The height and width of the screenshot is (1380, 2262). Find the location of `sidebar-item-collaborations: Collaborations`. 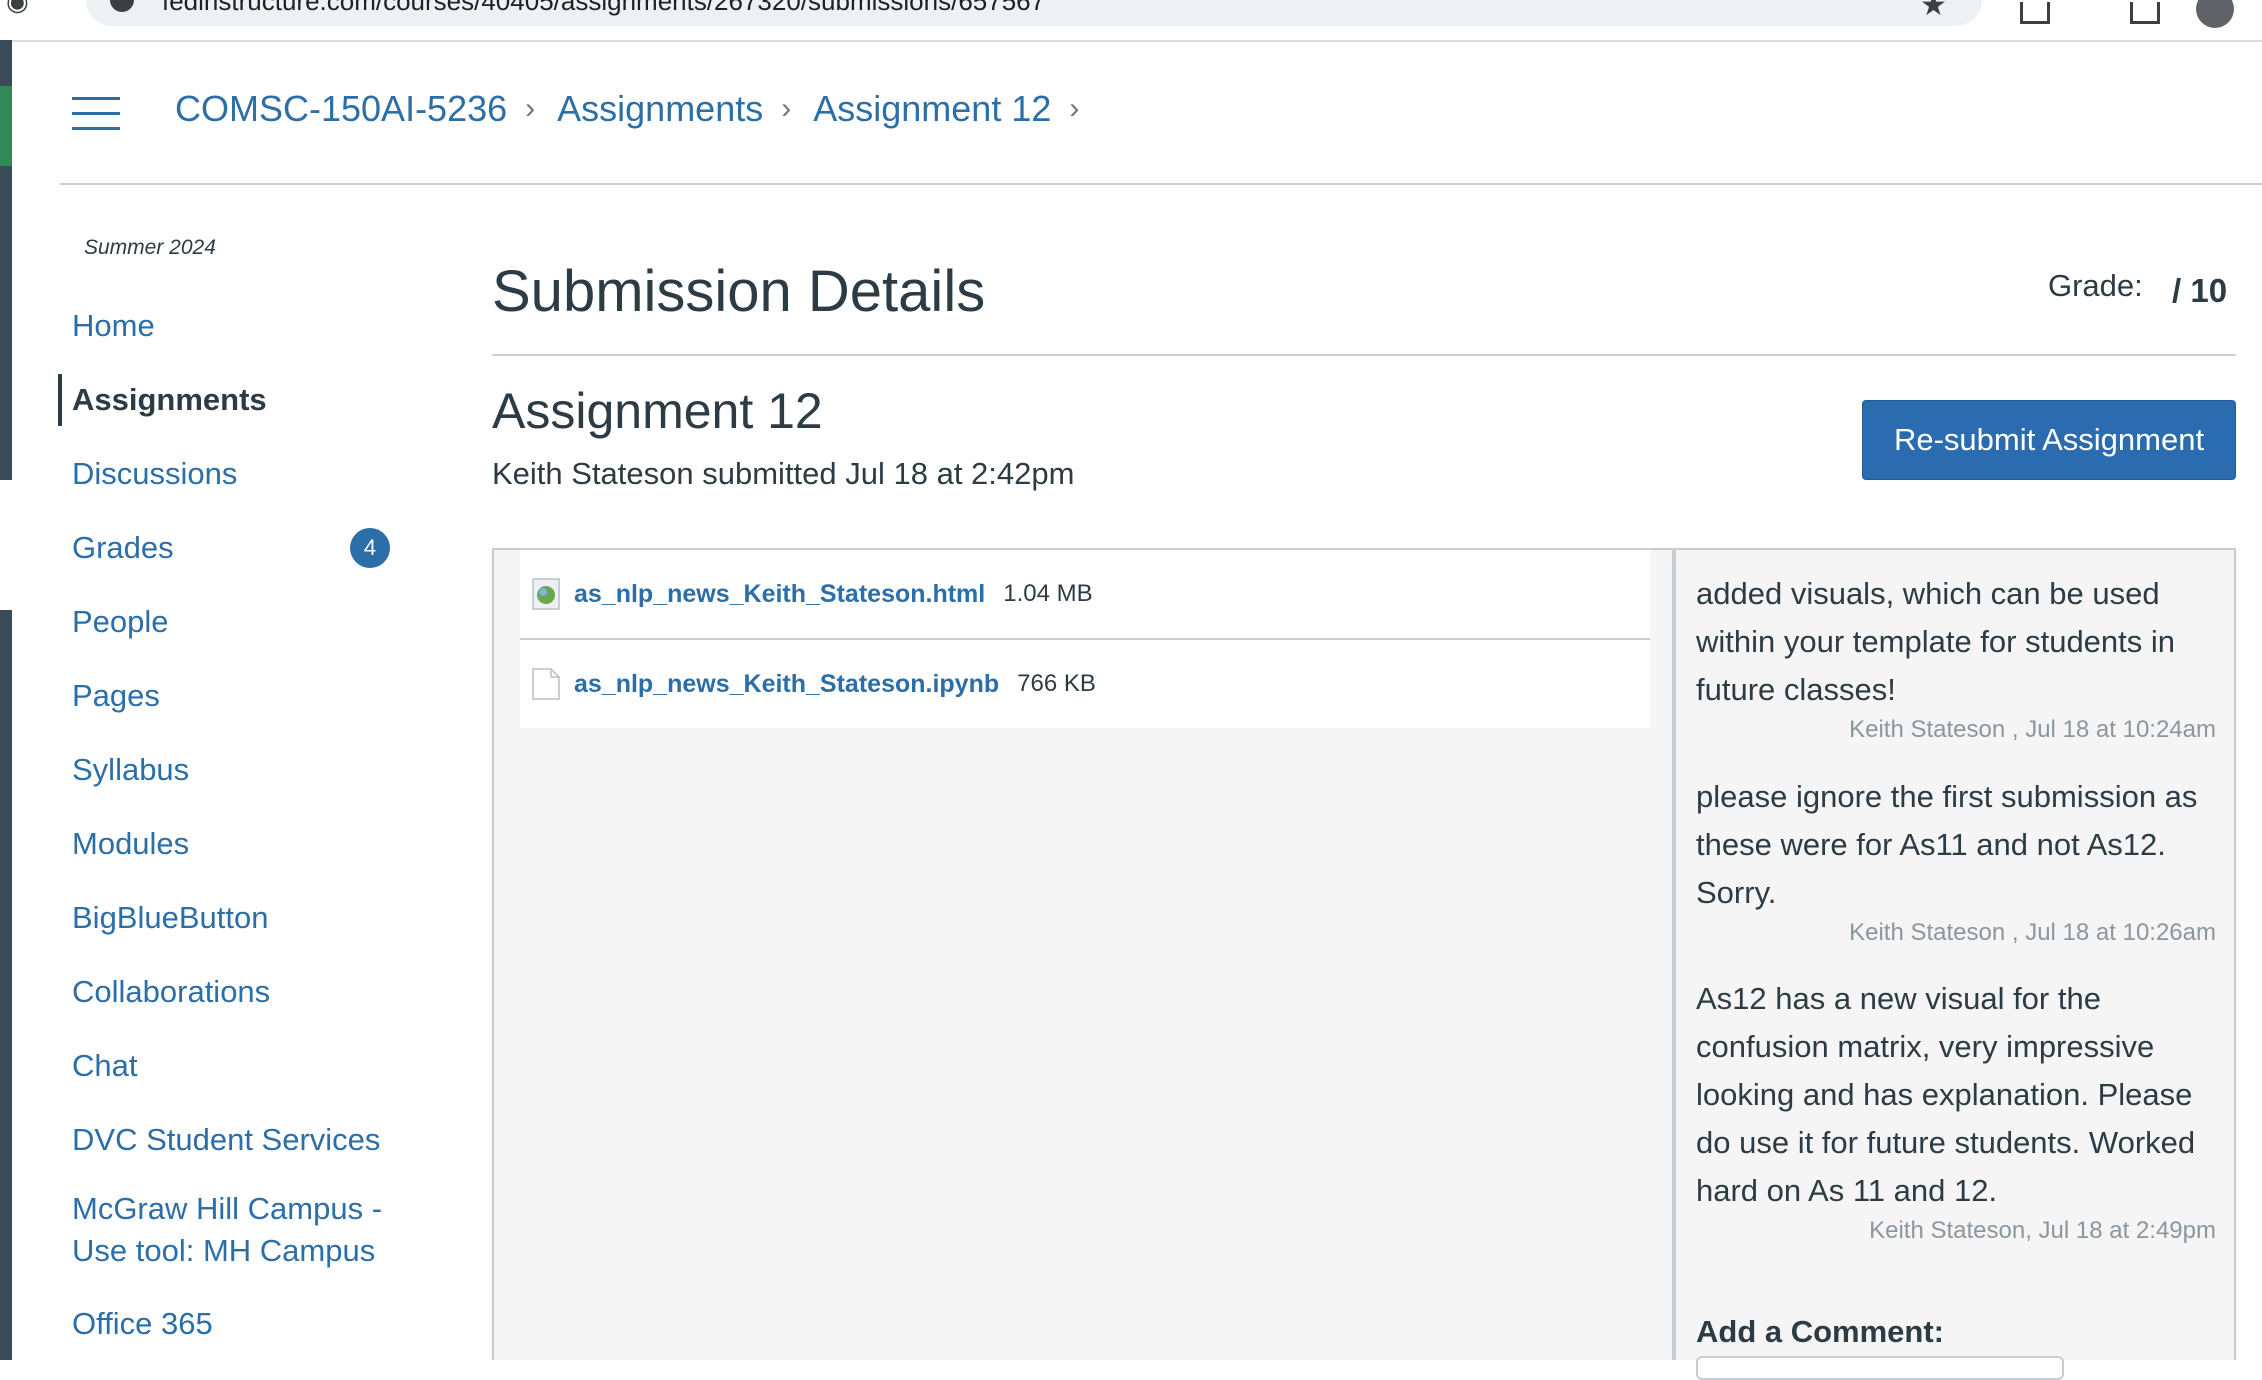

sidebar-item-collaborations: Collaborations is located at coordinates (240, 1003).